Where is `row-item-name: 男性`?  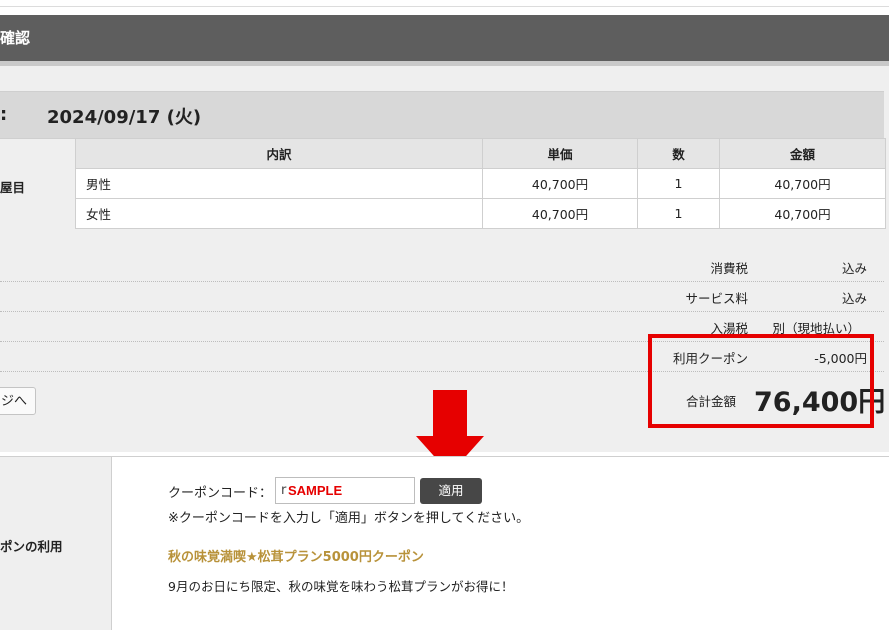 row-item-name: 男性 is located at coordinates (279, 183).